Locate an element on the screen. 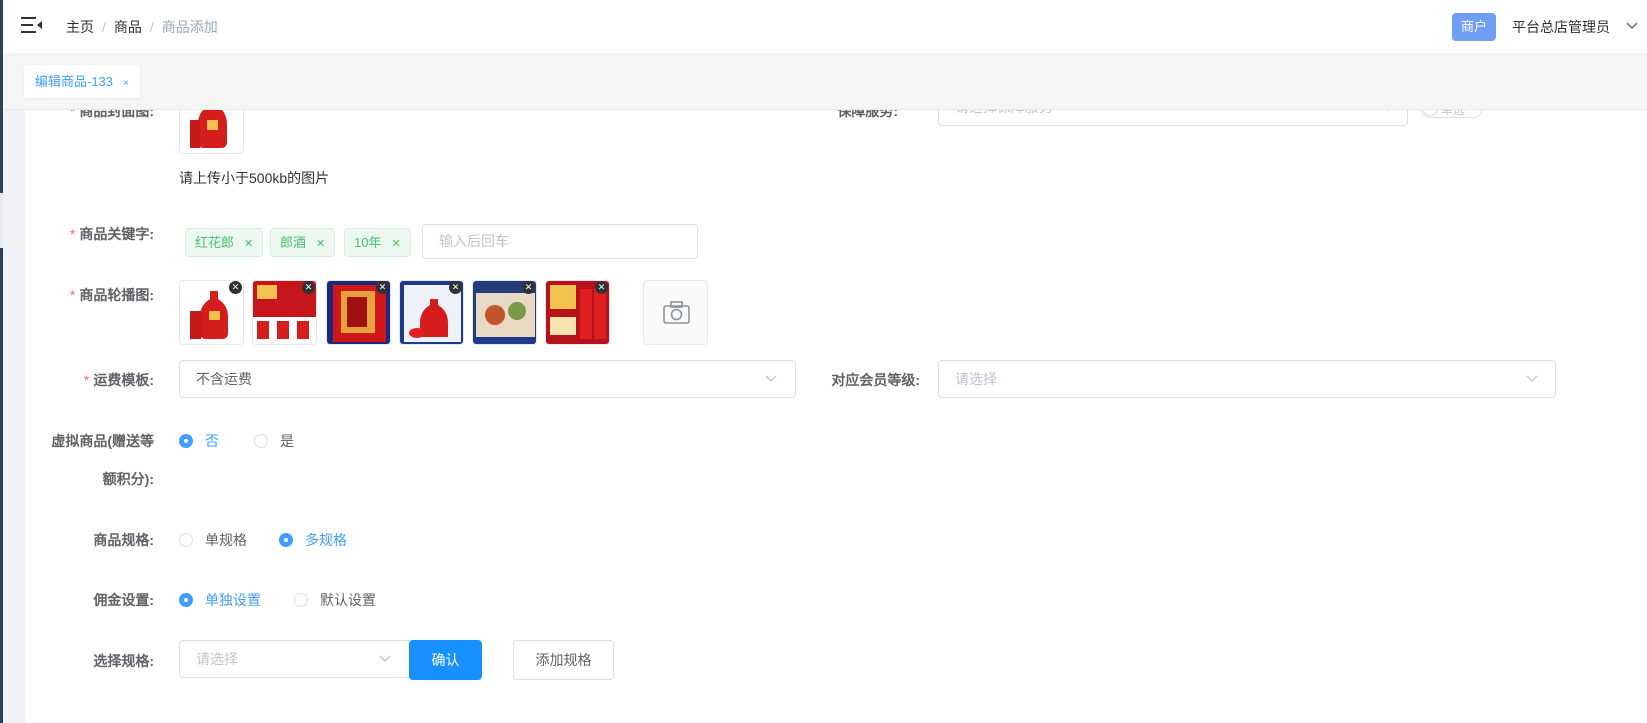  upload-image-button is located at coordinates (675, 312).